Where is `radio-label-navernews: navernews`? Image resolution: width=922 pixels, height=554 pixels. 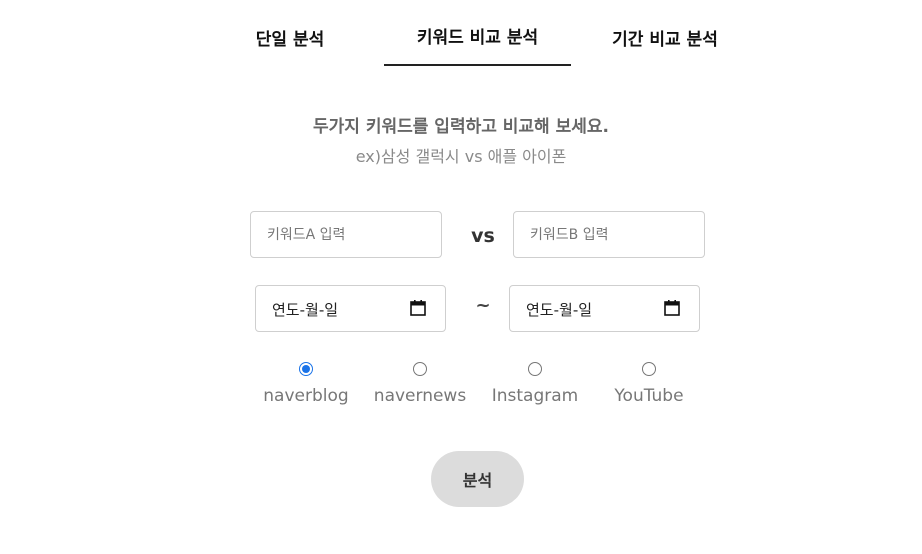
radio-label-navernews: navernews is located at coordinates (420, 396).